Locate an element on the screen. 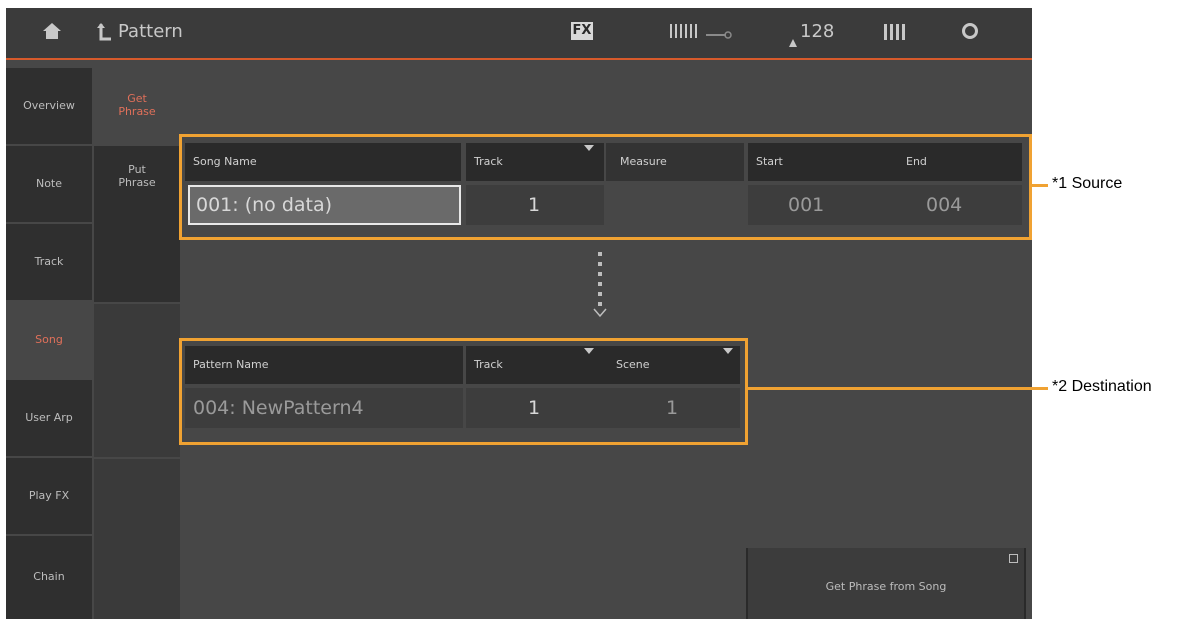 Image resolution: width=1204 pixels, height=619 pixels. sidebar-item-label: Song is located at coordinates (49, 339).